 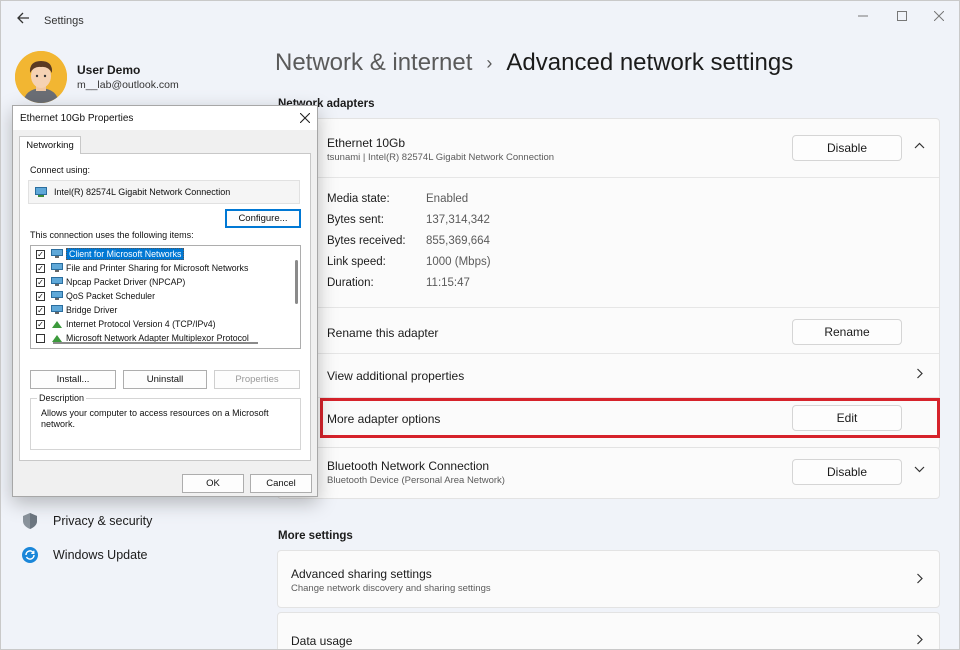 I want to click on detail-value: 11:15:47, so click(x=448, y=283).